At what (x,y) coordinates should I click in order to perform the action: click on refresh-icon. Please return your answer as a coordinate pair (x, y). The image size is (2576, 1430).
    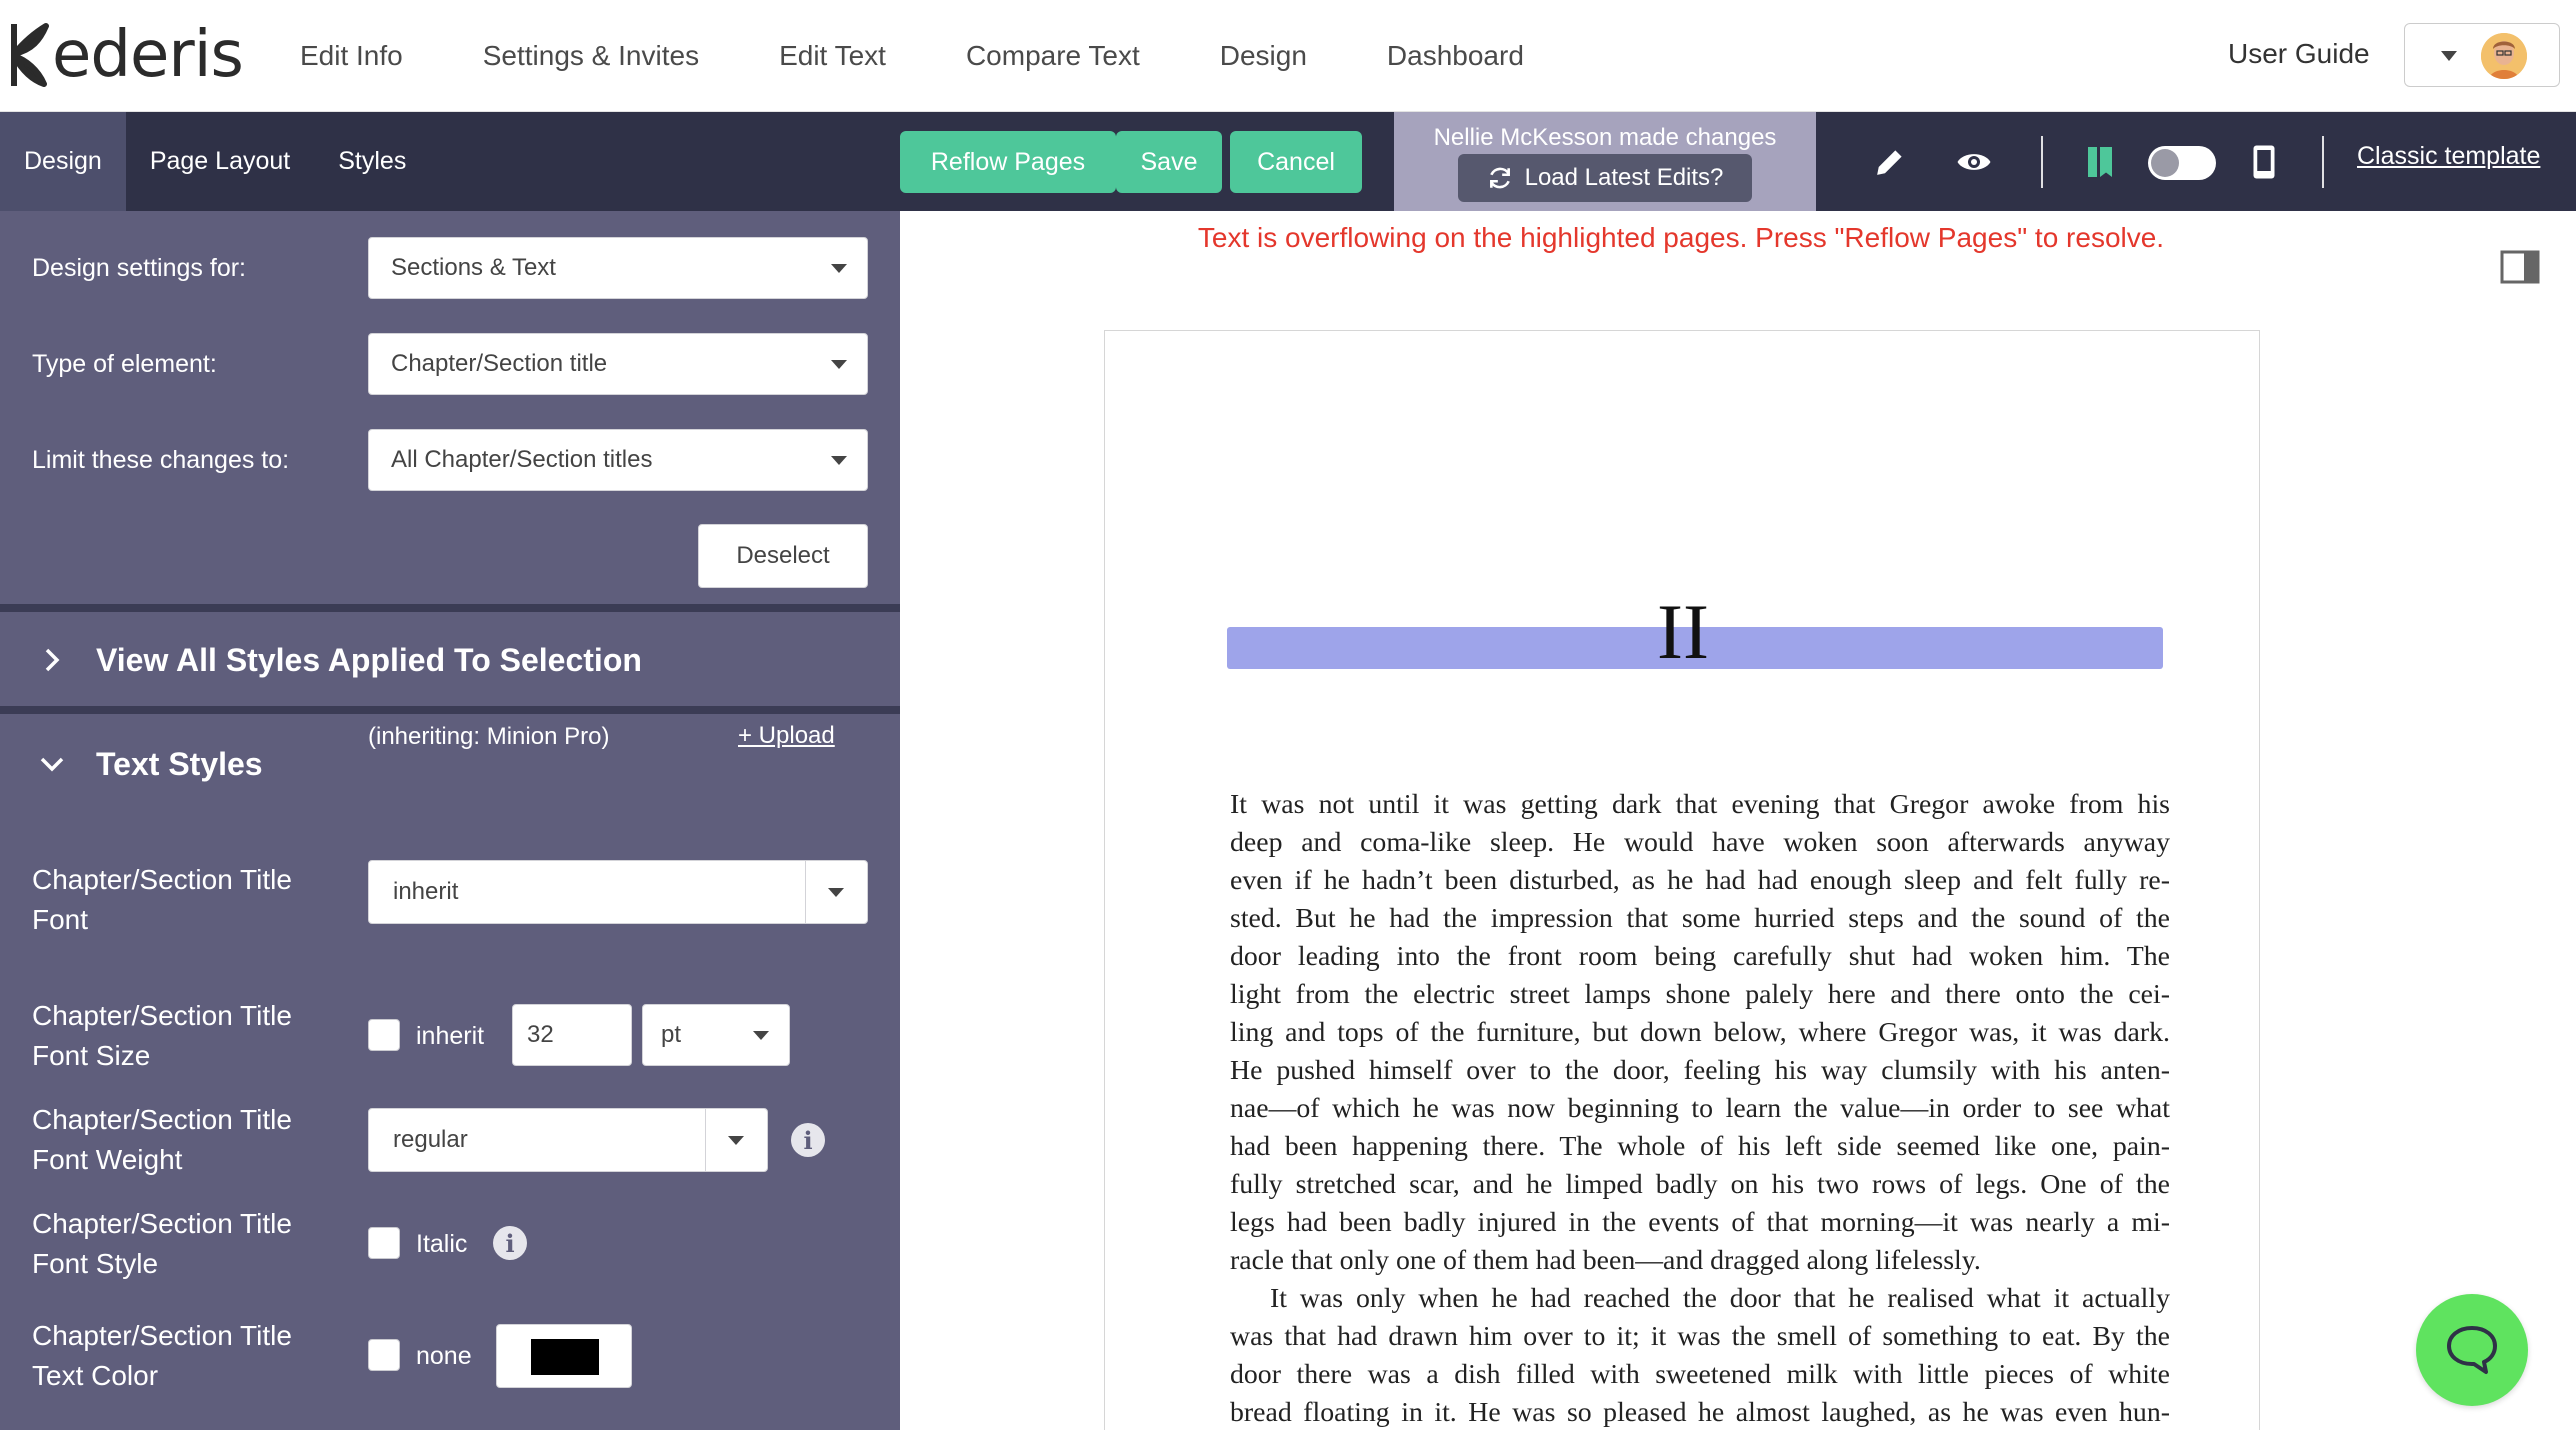
    Looking at the image, I should click on (1499, 178).